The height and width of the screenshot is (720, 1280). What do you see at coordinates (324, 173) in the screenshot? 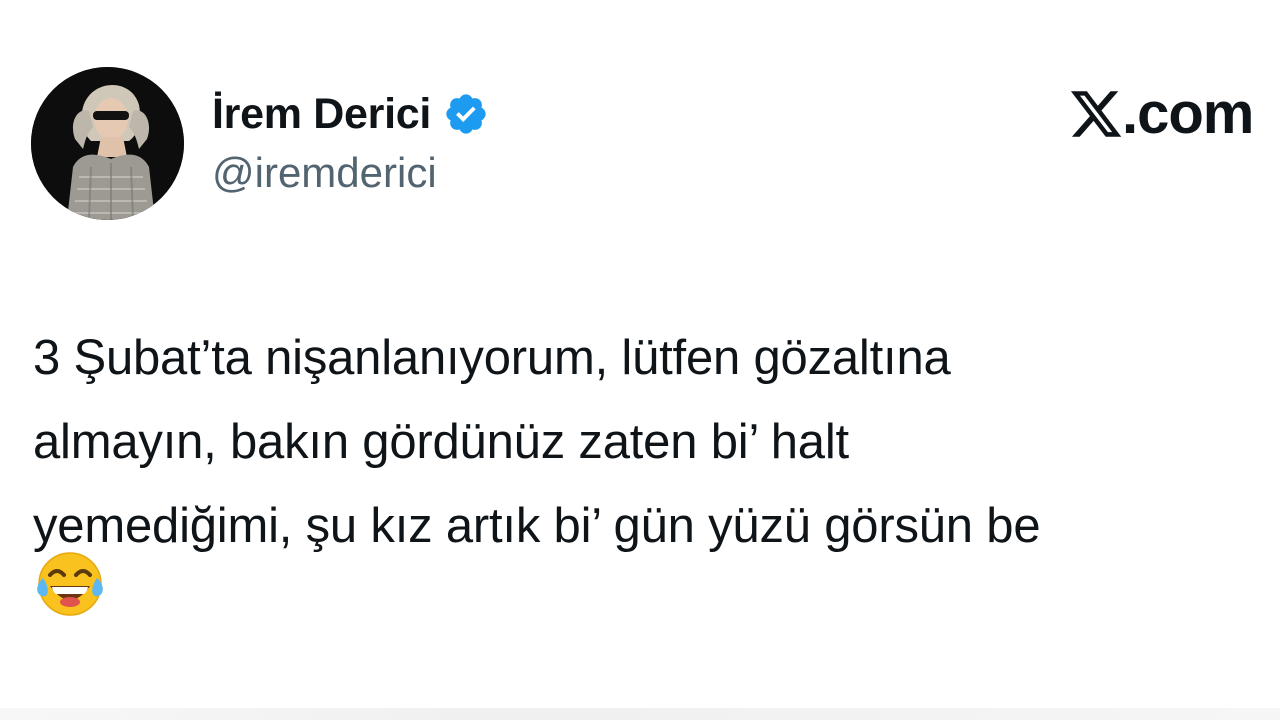
I see `author-handle: @iremderici` at bounding box center [324, 173].